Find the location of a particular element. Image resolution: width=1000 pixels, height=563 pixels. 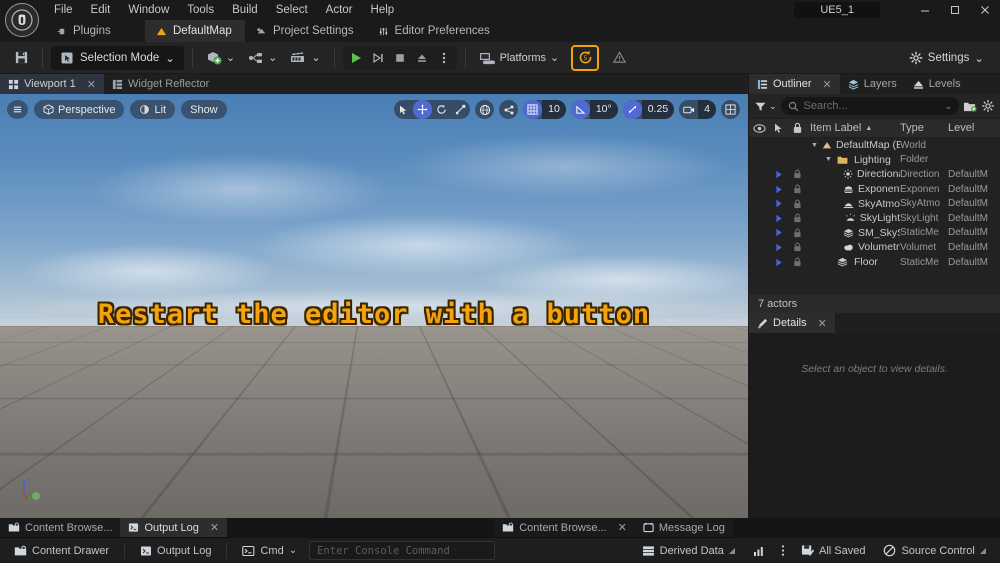

maximize-button is located at coordinates (955, 10).